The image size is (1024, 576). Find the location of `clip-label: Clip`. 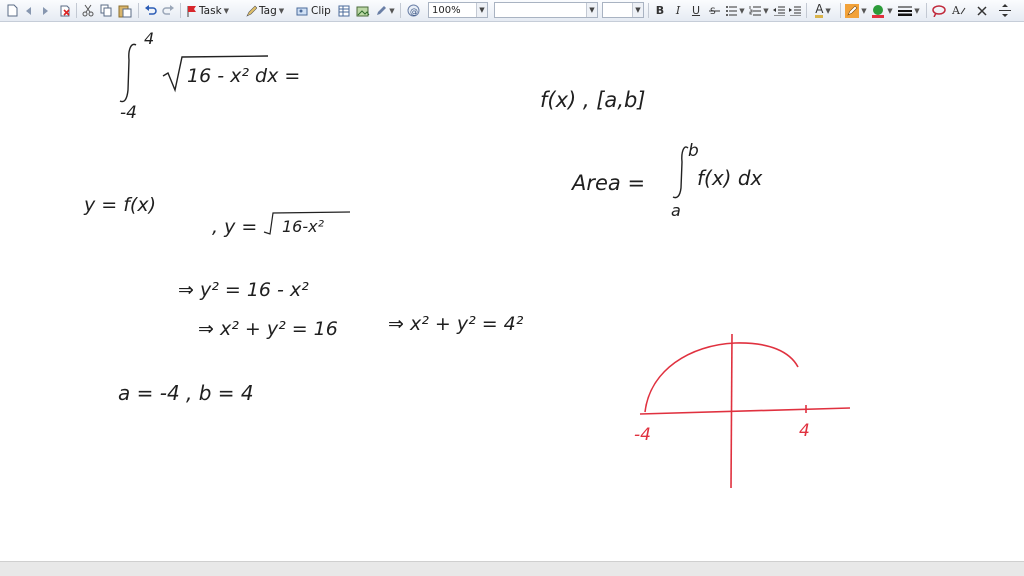

clip-label: Clip is located at coordinates (321, 10).